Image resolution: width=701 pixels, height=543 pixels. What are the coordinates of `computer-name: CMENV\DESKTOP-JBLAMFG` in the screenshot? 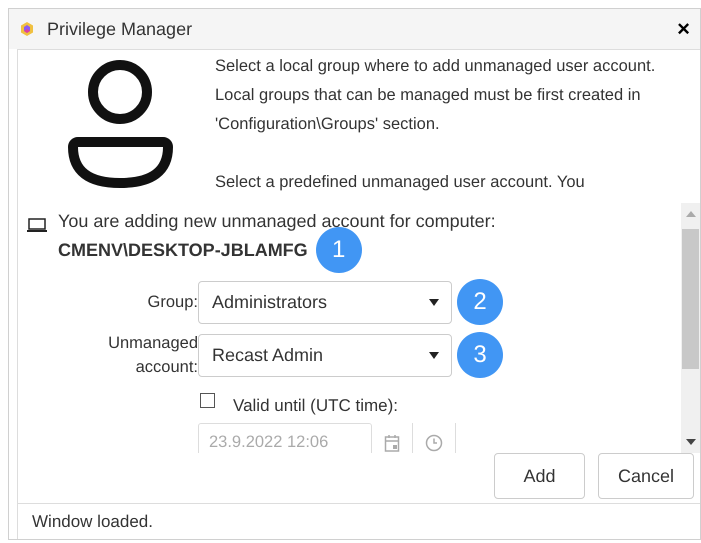 It's located at (183, 250).